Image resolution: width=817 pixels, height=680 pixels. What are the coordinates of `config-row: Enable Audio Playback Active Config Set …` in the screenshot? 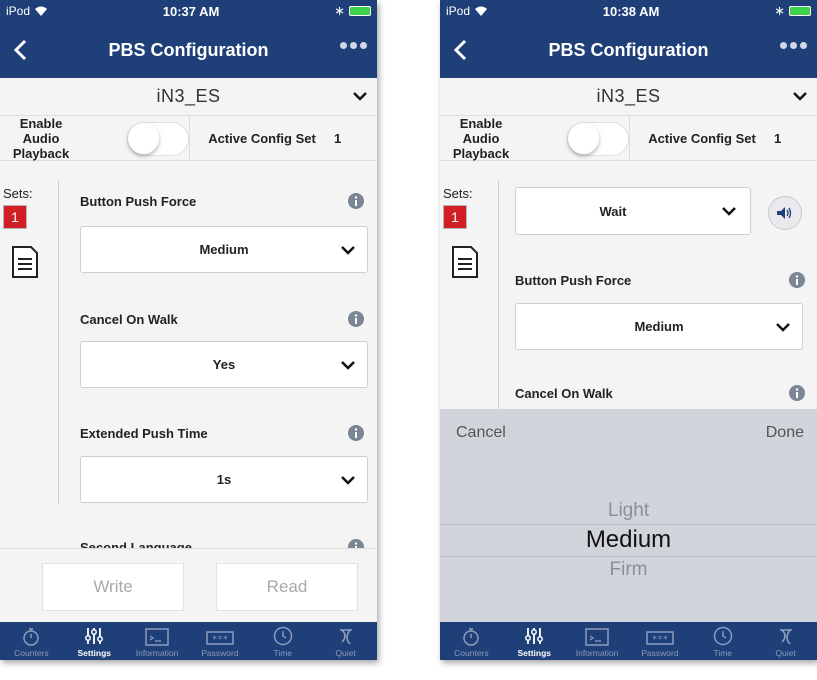 It's located at (628, 138).